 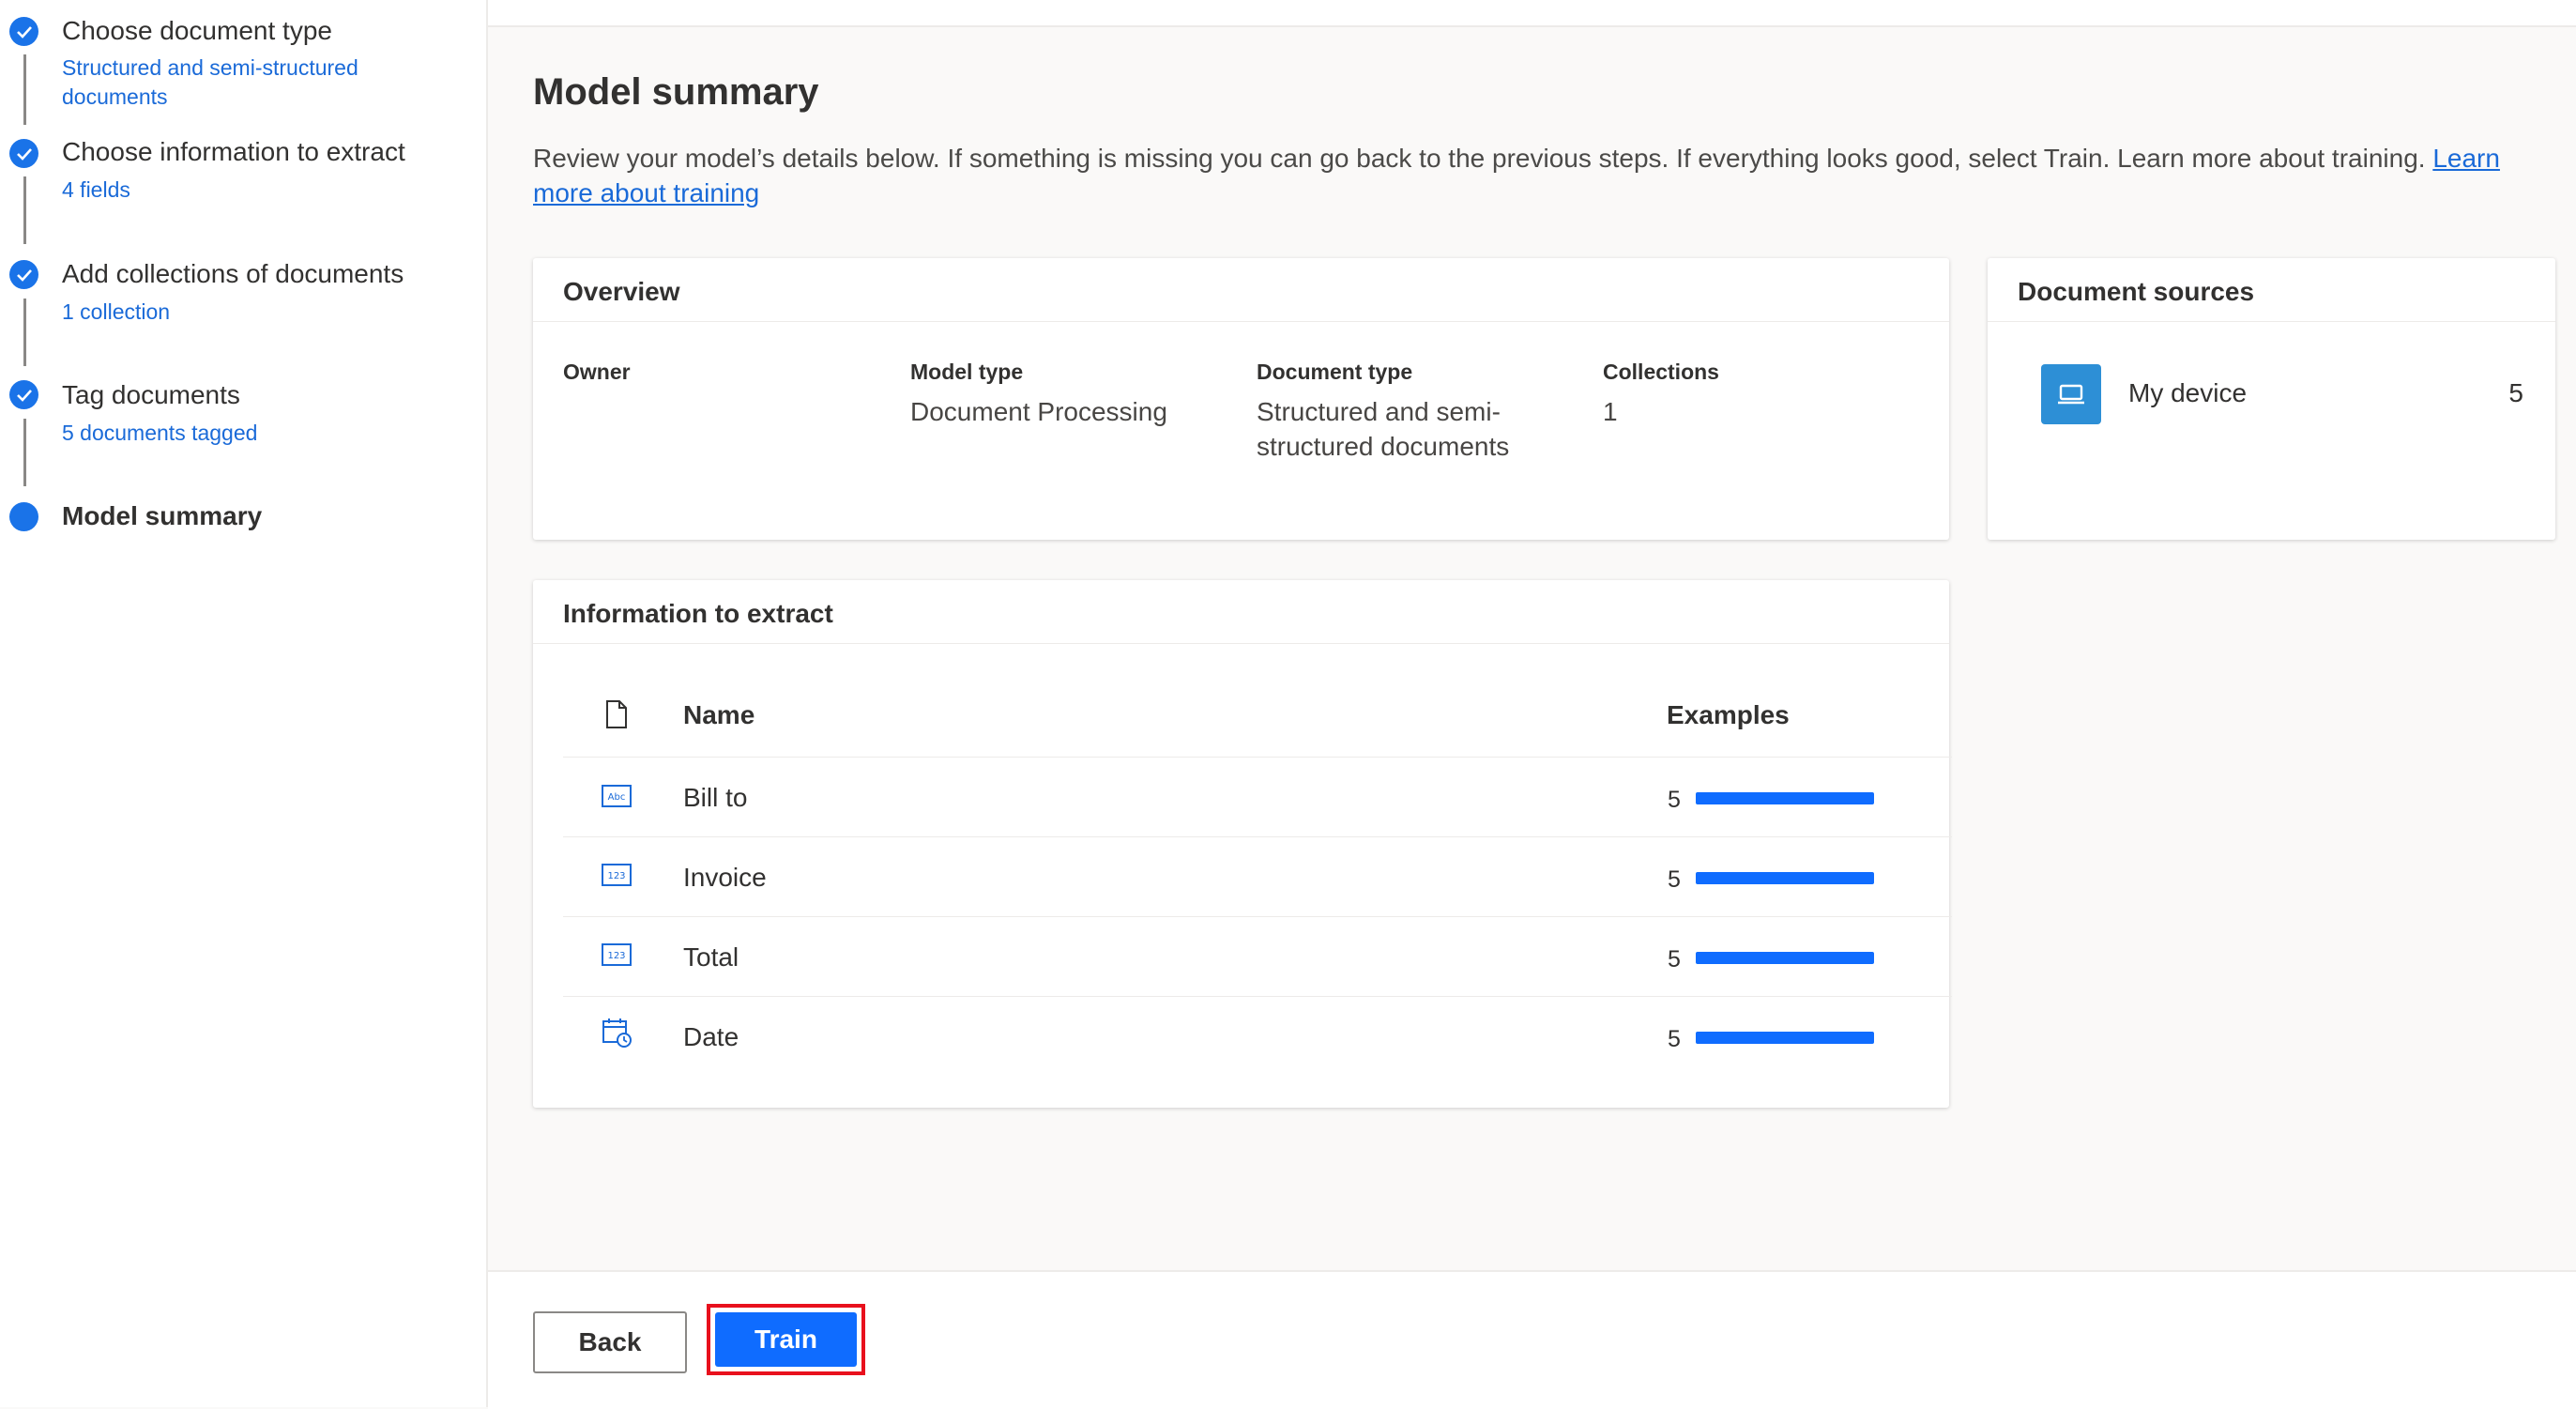 I want to click on table-row: 123 Invoice 5, so click(x=1257, y=876).